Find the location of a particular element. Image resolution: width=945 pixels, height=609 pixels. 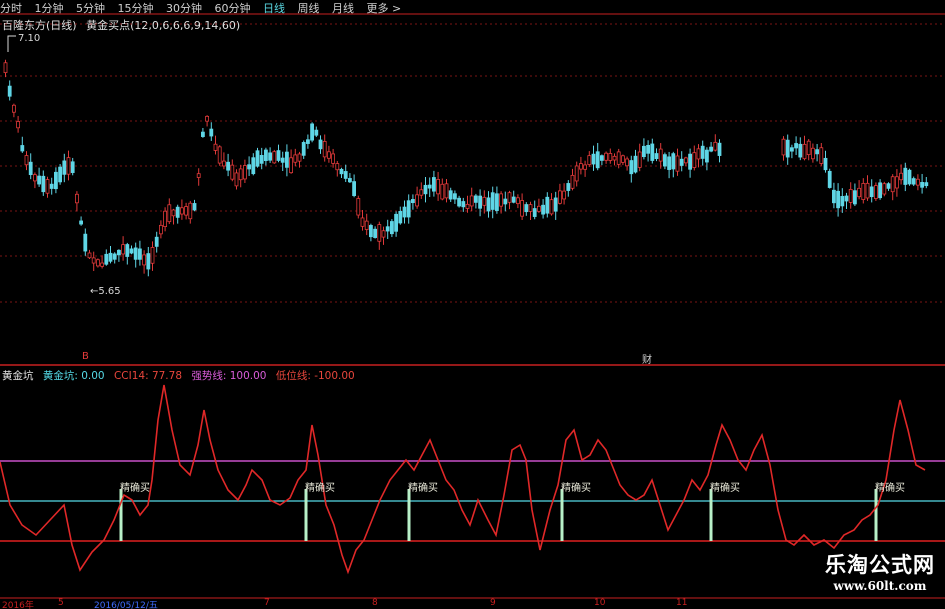

indicator-name: 黄金坑 is located at coordinates (18, 376).